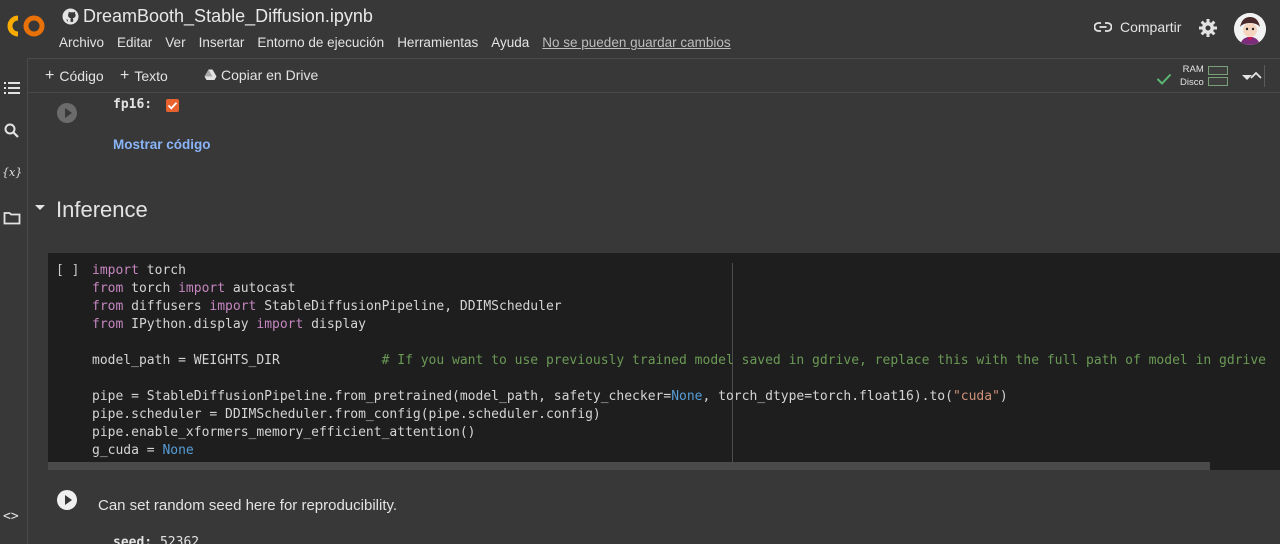 This screenshot has height=544, width=1280. Describe the element at coordinates (166, 306) in the screenshot. I see `code-token: diffusers` at that location.